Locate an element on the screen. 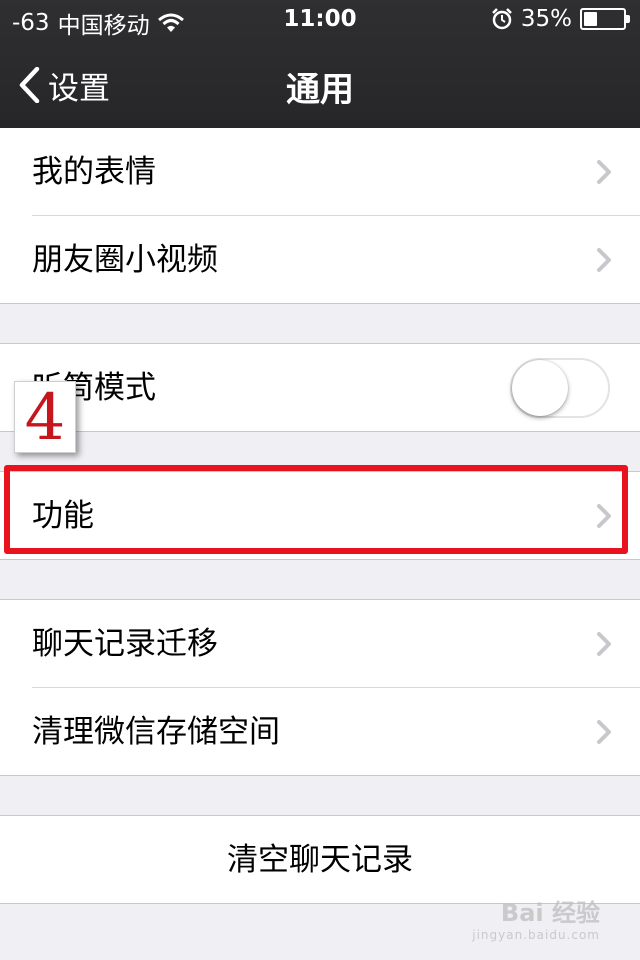 Image resolution: width=640 pixels, height=960 pixels. alarm-icon is located at coordinates (501, 19).